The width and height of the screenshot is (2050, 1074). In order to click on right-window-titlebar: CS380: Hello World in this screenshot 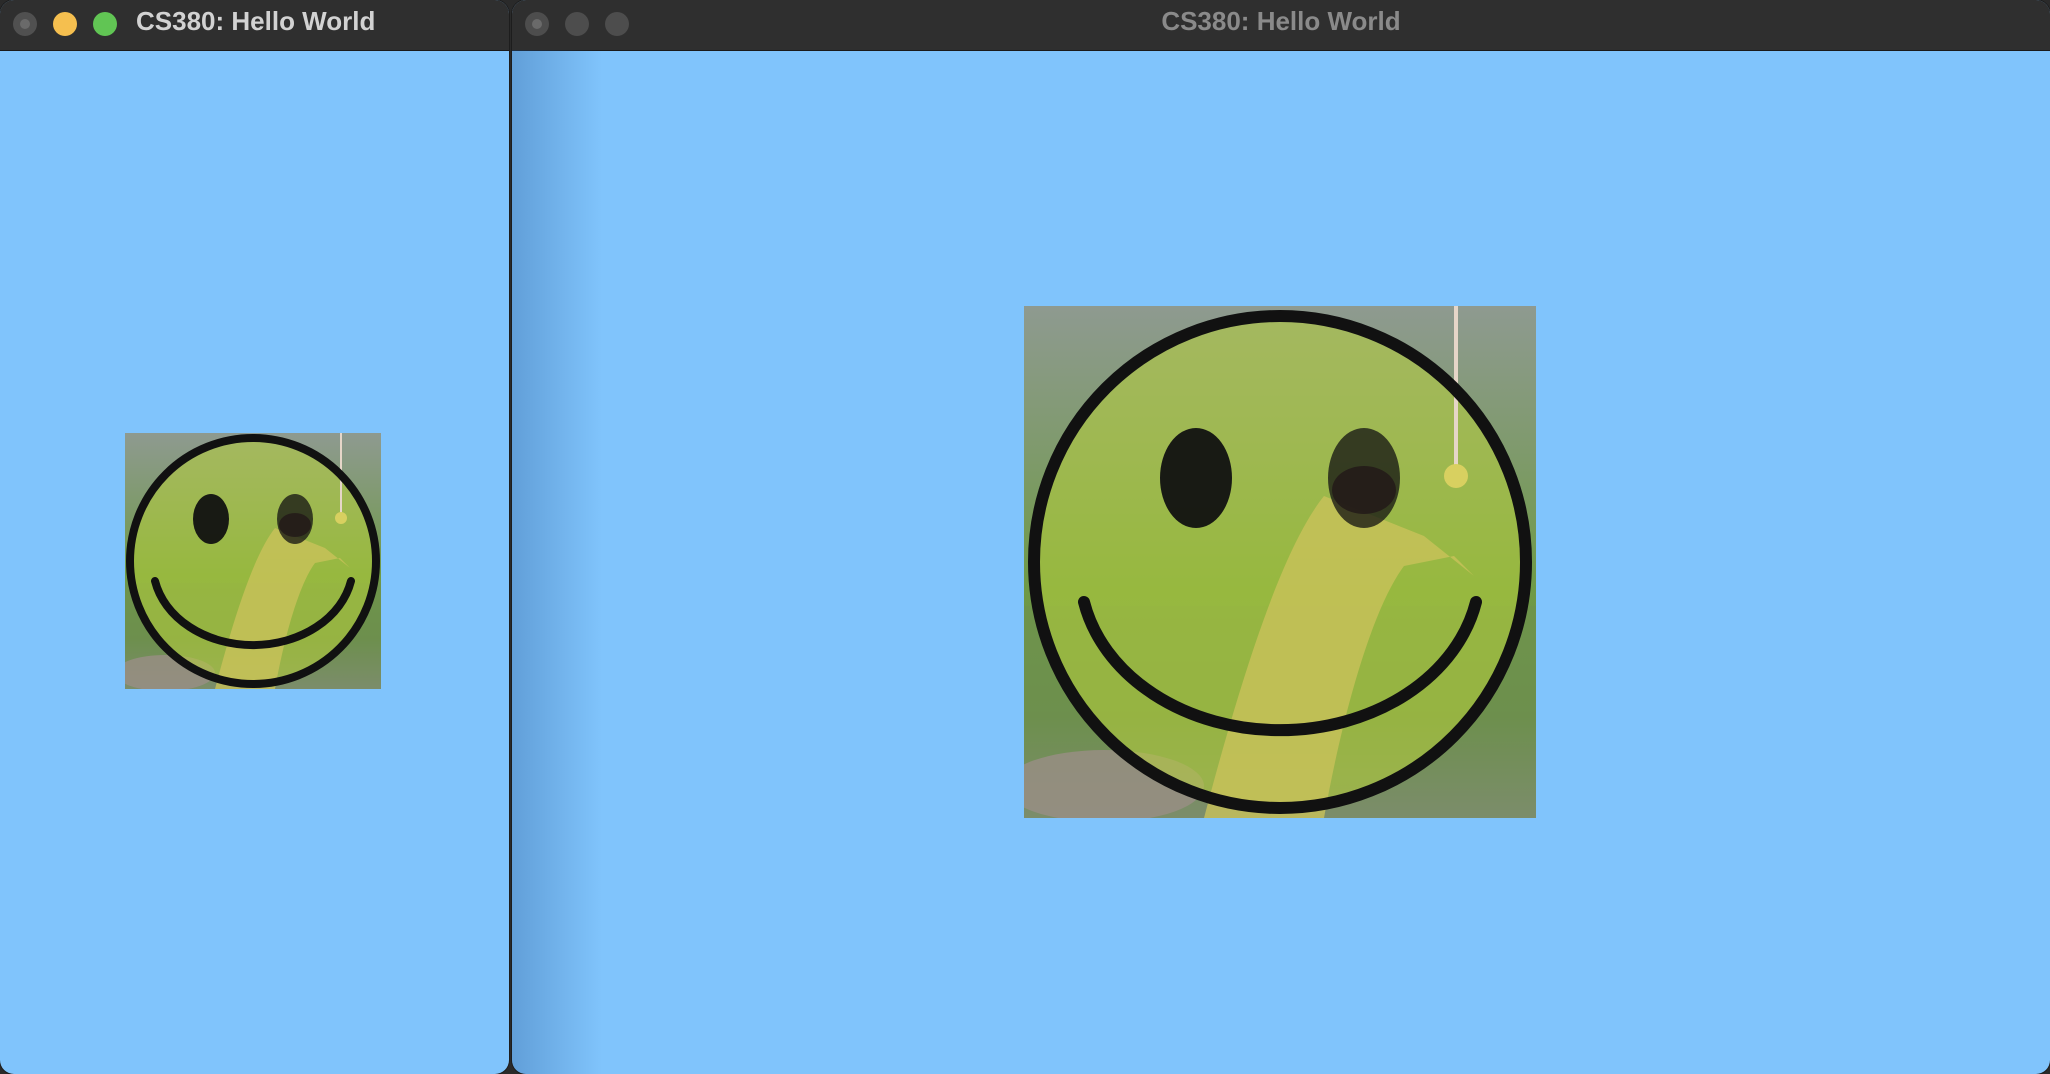, I will do `click(1281, 25)`.